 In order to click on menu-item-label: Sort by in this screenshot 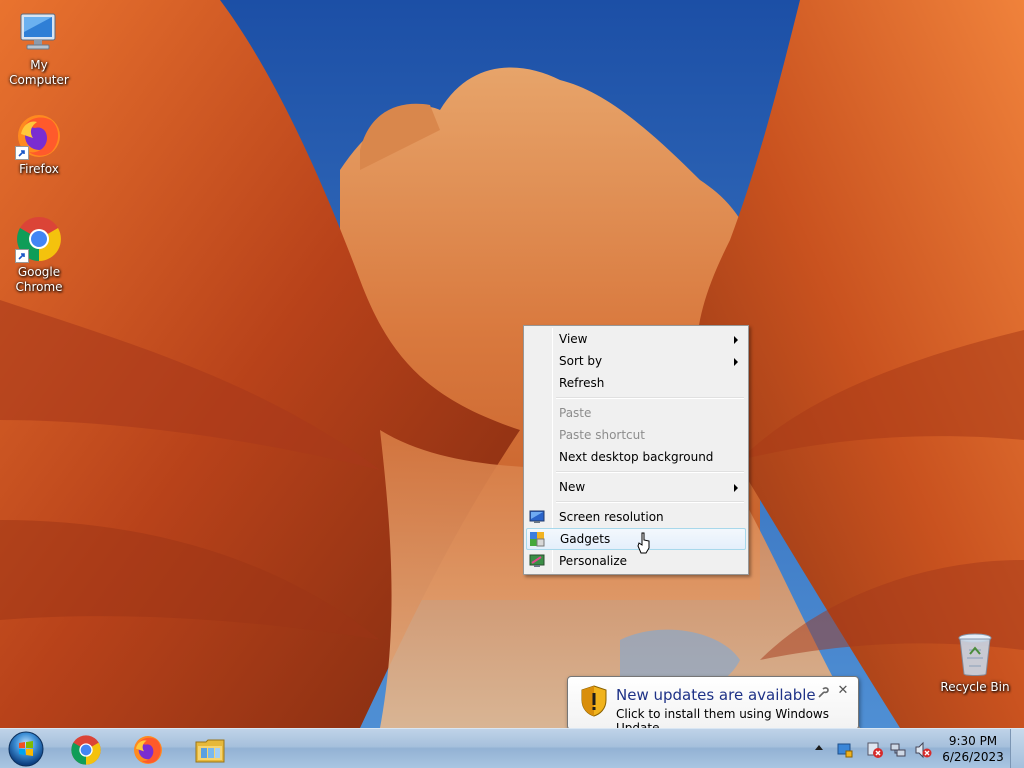, I will do `click(581, 361)`.